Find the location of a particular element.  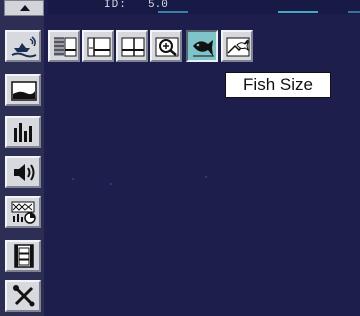

fish-symbol-button is located at coordinates (237, 46).